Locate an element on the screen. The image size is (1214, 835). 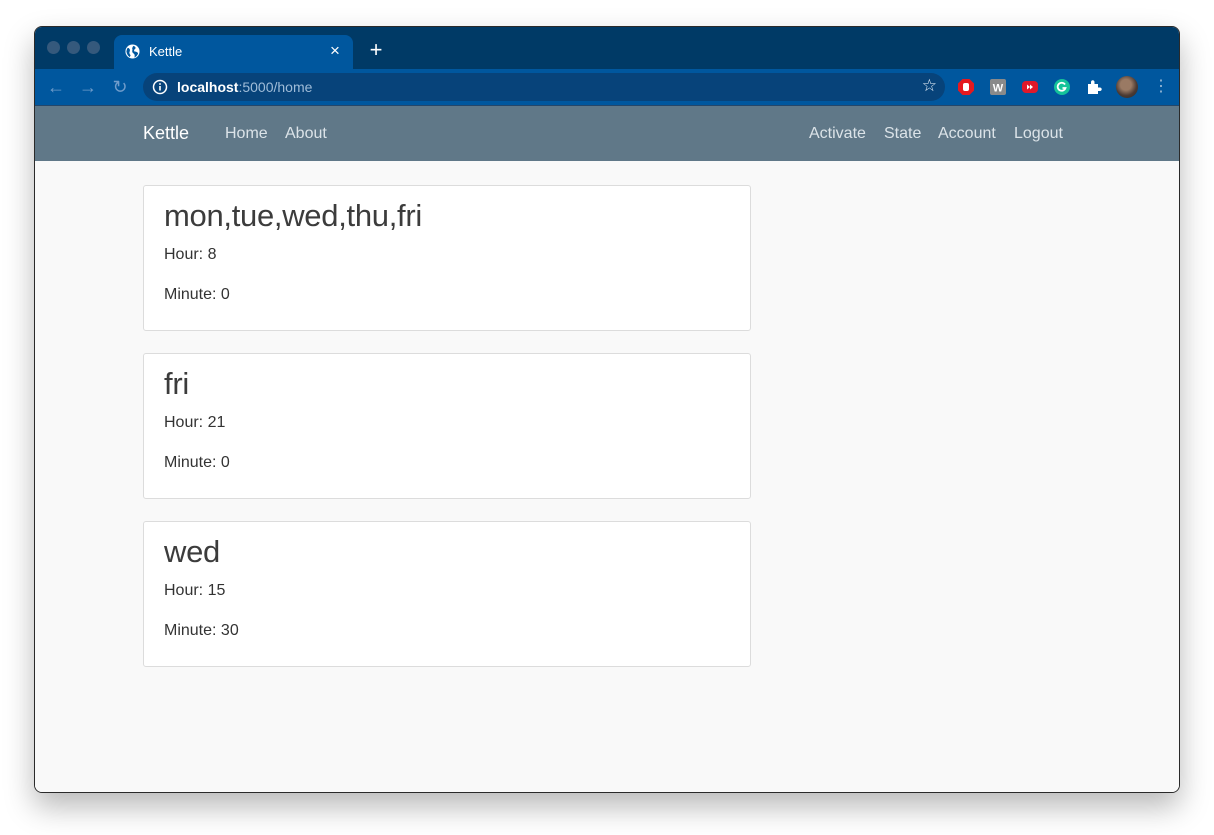
fast-forward-icon is located at coordinates (1030, 87).